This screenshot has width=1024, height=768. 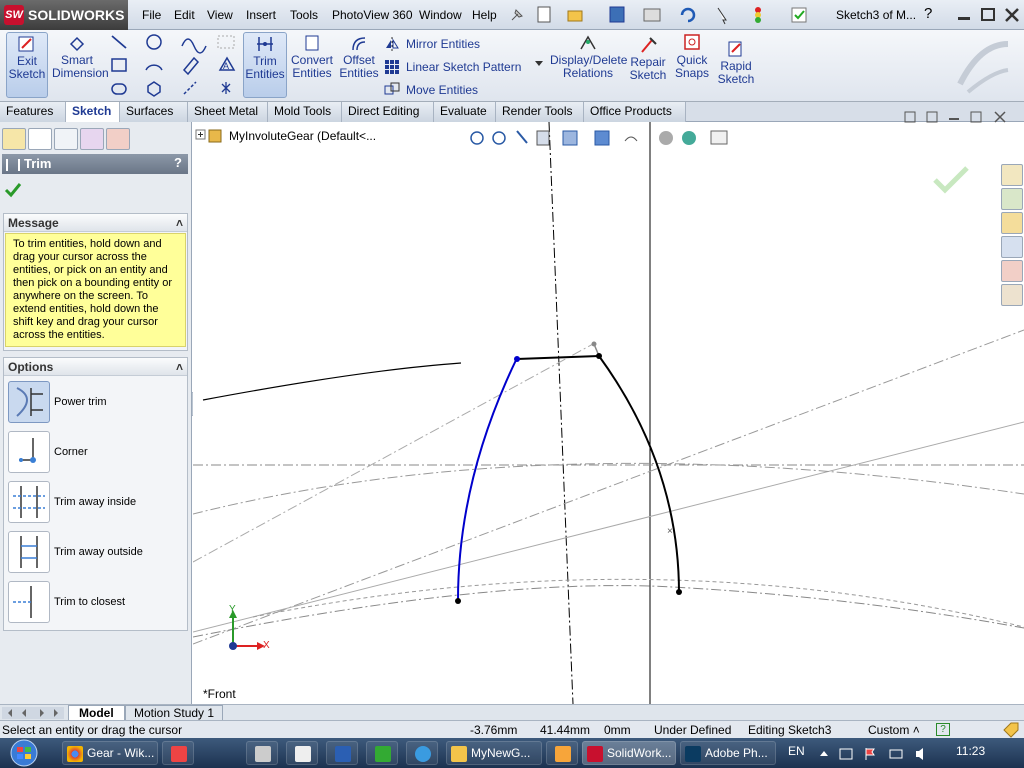 I want to click on home-icon, so click(x=1012, y=175).